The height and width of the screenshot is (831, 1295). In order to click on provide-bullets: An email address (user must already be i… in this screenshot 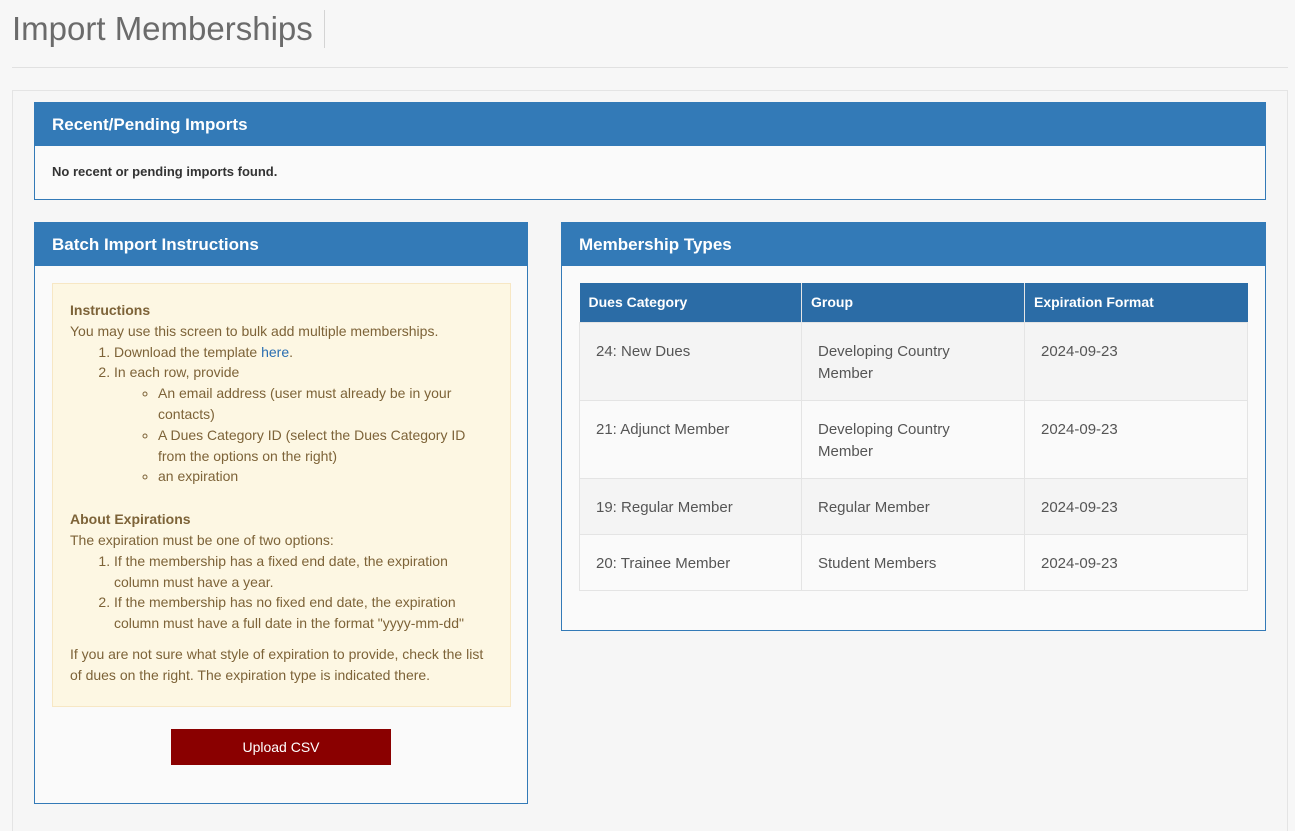, I will do `click(303, 435)`.